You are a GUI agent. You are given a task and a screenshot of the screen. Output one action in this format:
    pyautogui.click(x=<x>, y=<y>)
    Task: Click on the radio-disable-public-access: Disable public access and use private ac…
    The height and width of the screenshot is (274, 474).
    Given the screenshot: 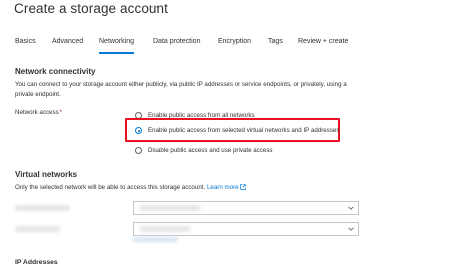 What is the action you would take?
    pyautogui.click(x=204, y=150)
    